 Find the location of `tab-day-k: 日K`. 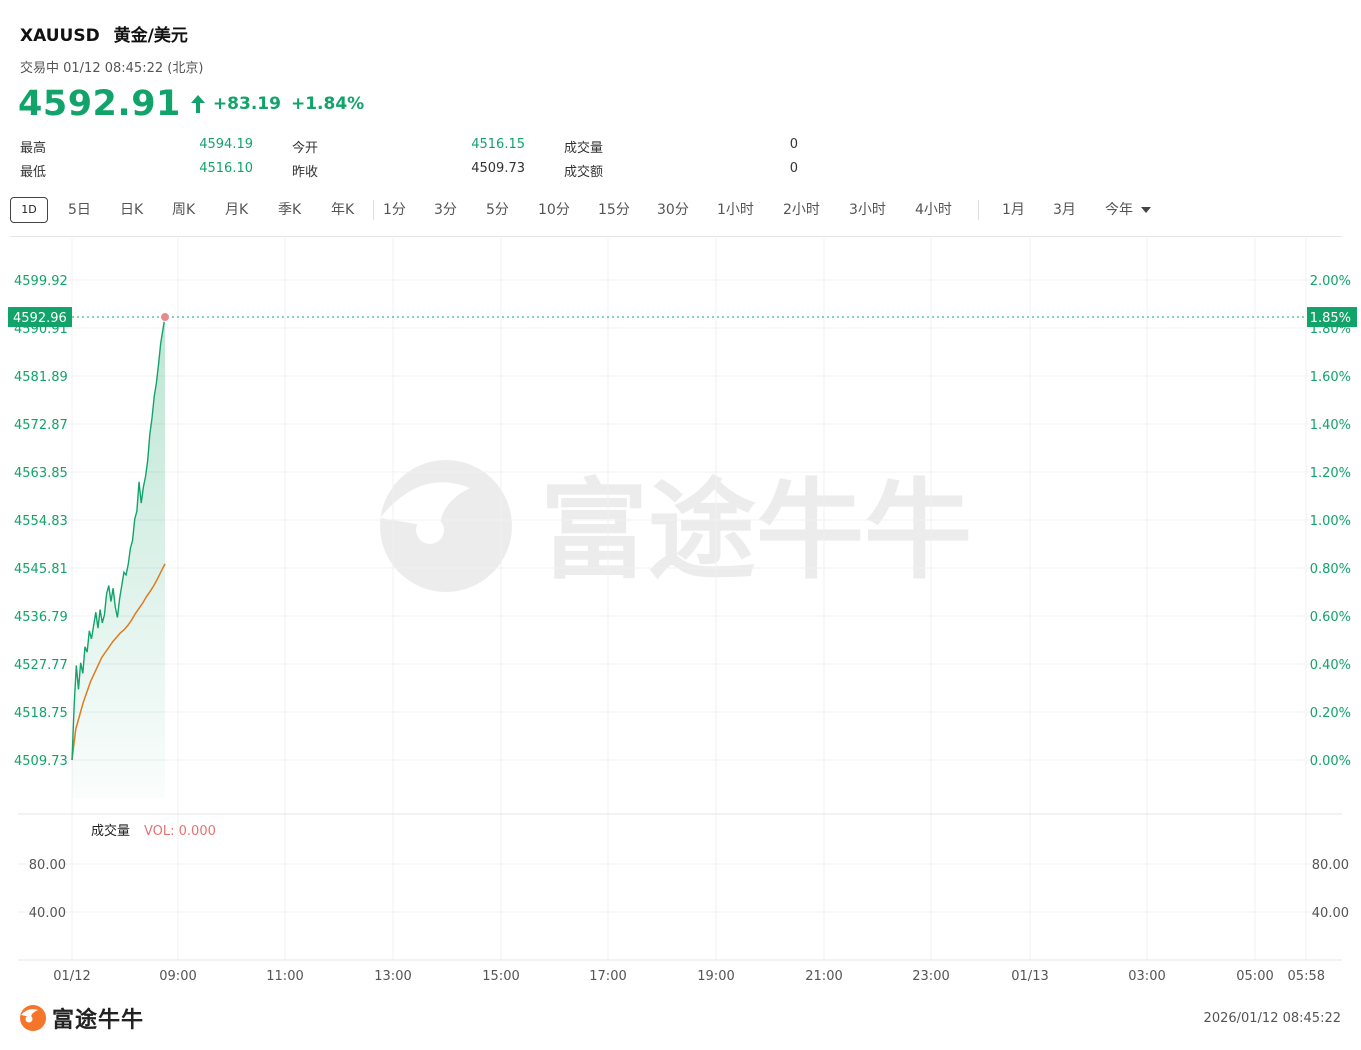

tab-day-k: 日K is located at coordinates (131, 210).